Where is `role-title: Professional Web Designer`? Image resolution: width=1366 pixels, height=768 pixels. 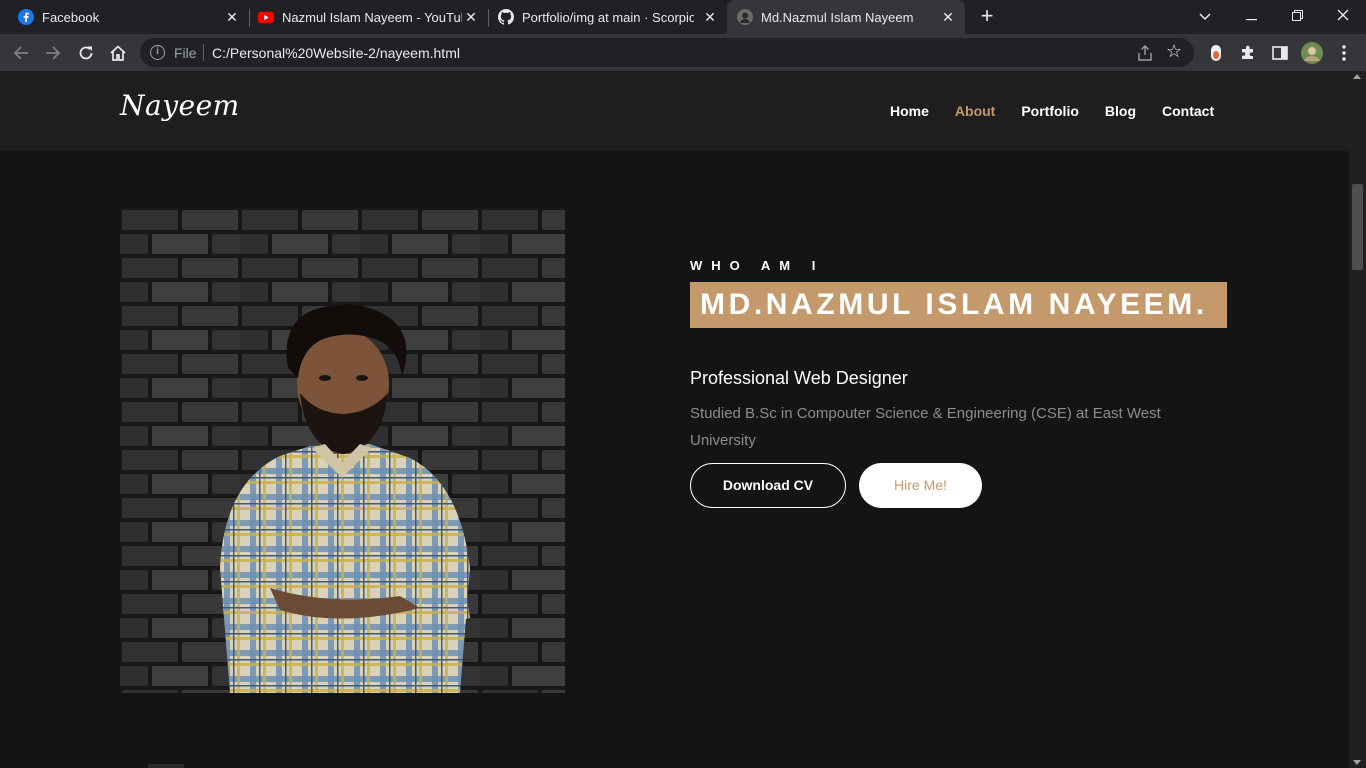
role-title: Professional Web Designer is located at coordinates (799, 378).